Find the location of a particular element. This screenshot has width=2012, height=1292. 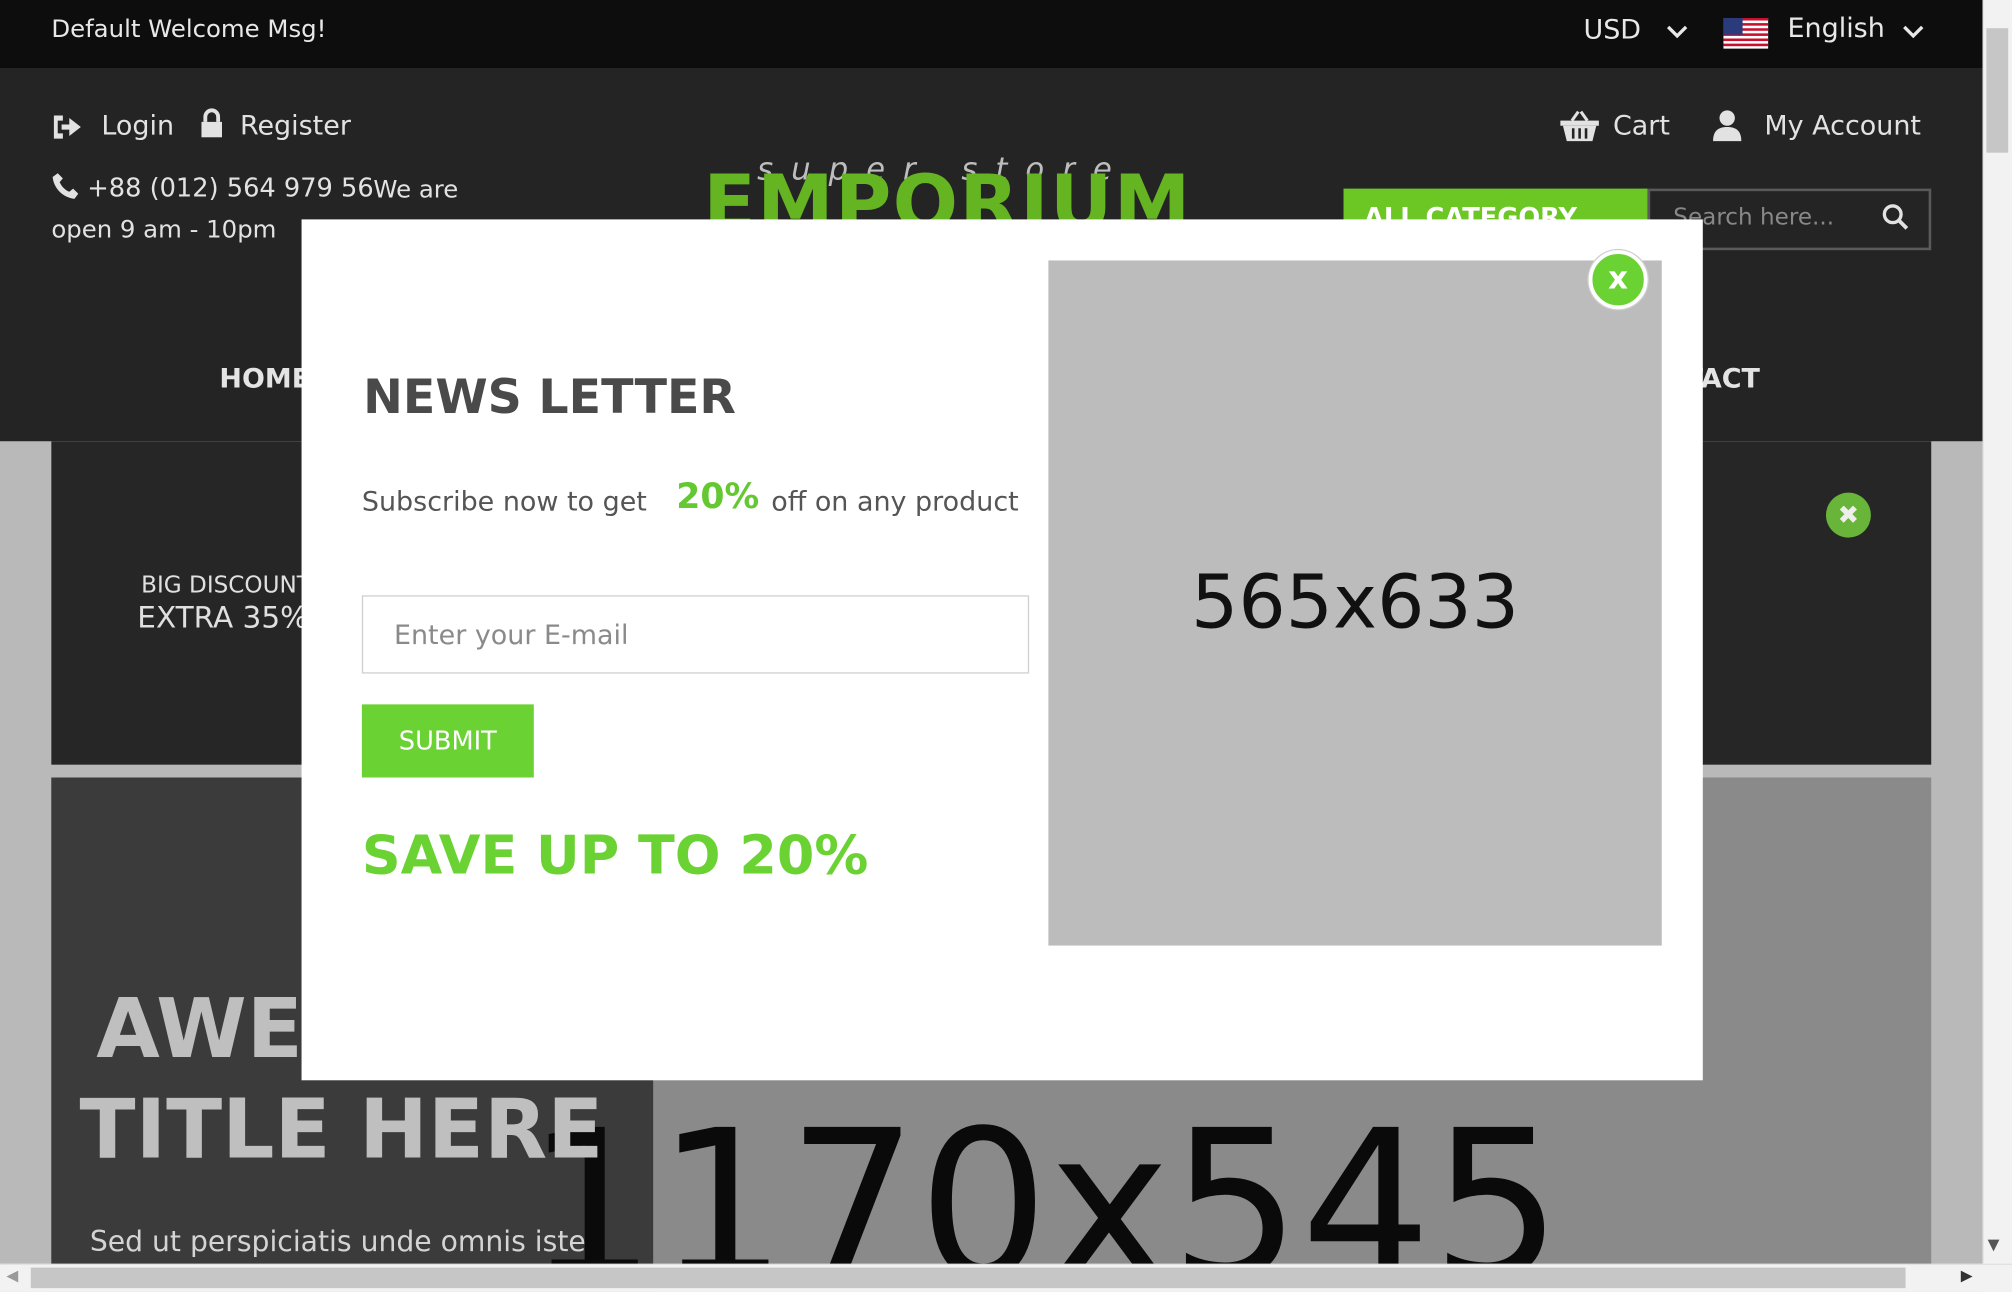

user-icon is located at coordinates (1727, 126).